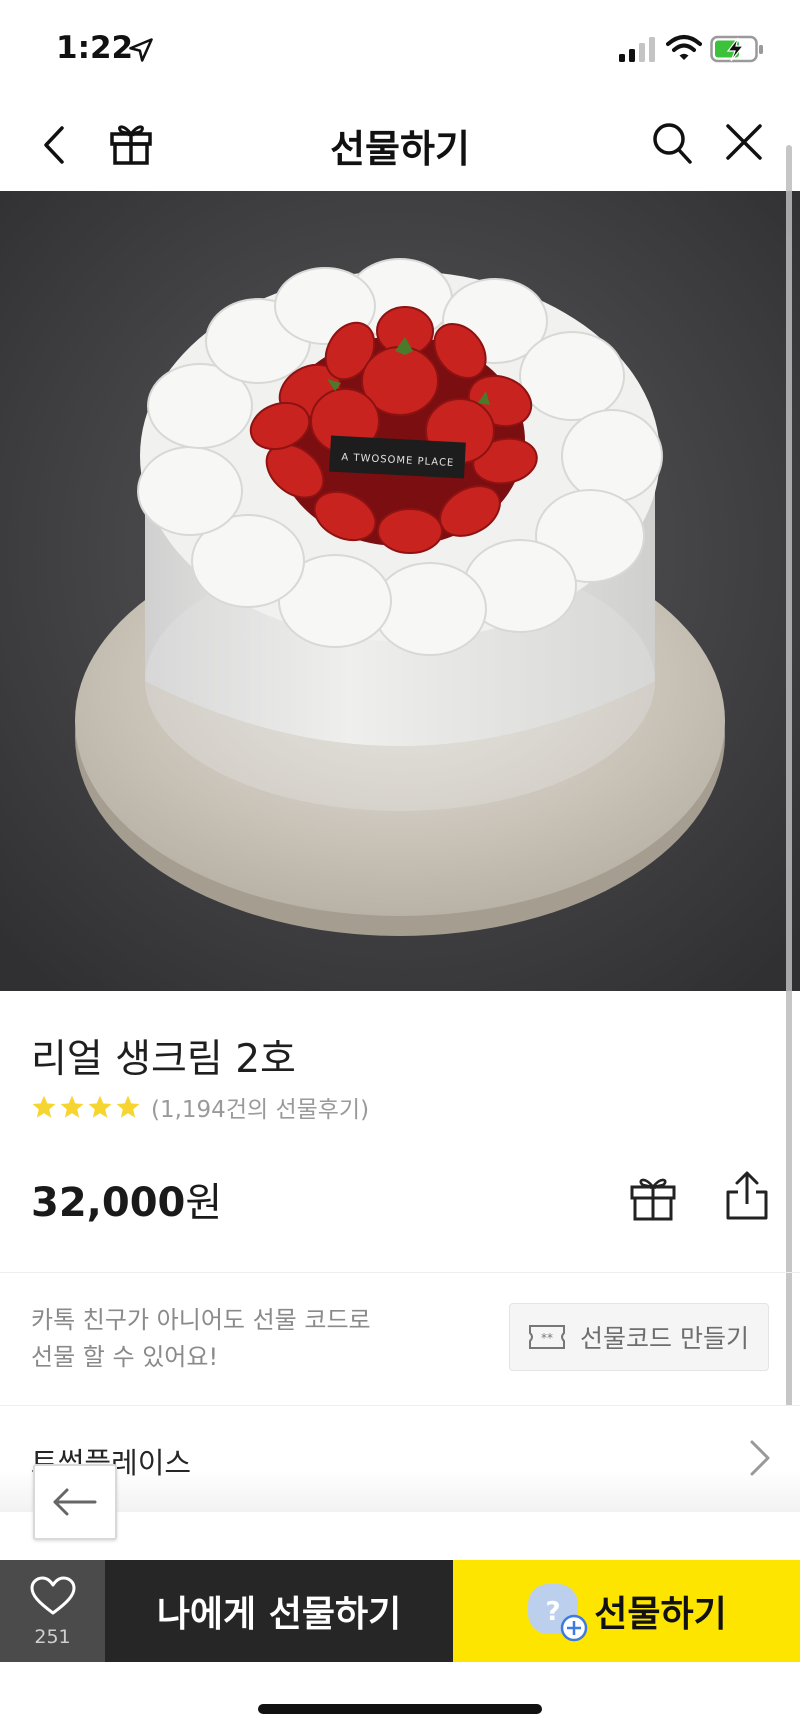 This screenshot has height=1732, width=800. Describe the element at coordinates (400, 1272) in the screenshot. I see `divider` at that location.